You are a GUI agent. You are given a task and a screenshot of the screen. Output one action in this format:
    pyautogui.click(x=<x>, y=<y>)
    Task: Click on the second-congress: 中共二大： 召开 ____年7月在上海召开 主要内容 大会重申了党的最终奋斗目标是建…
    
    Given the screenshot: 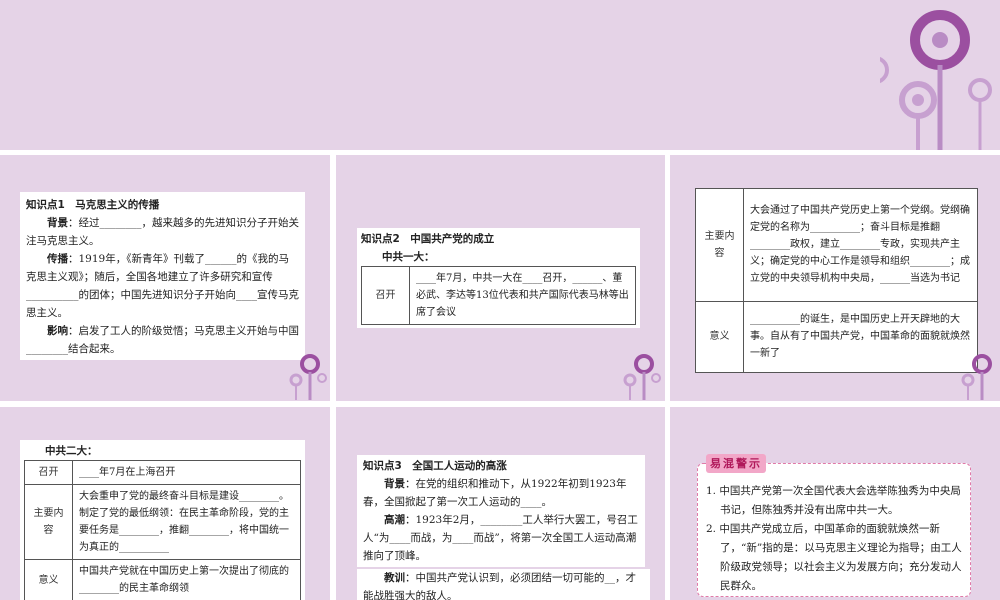 What is the action you would take?
    pyautogui.click(x=162, y=520)
    